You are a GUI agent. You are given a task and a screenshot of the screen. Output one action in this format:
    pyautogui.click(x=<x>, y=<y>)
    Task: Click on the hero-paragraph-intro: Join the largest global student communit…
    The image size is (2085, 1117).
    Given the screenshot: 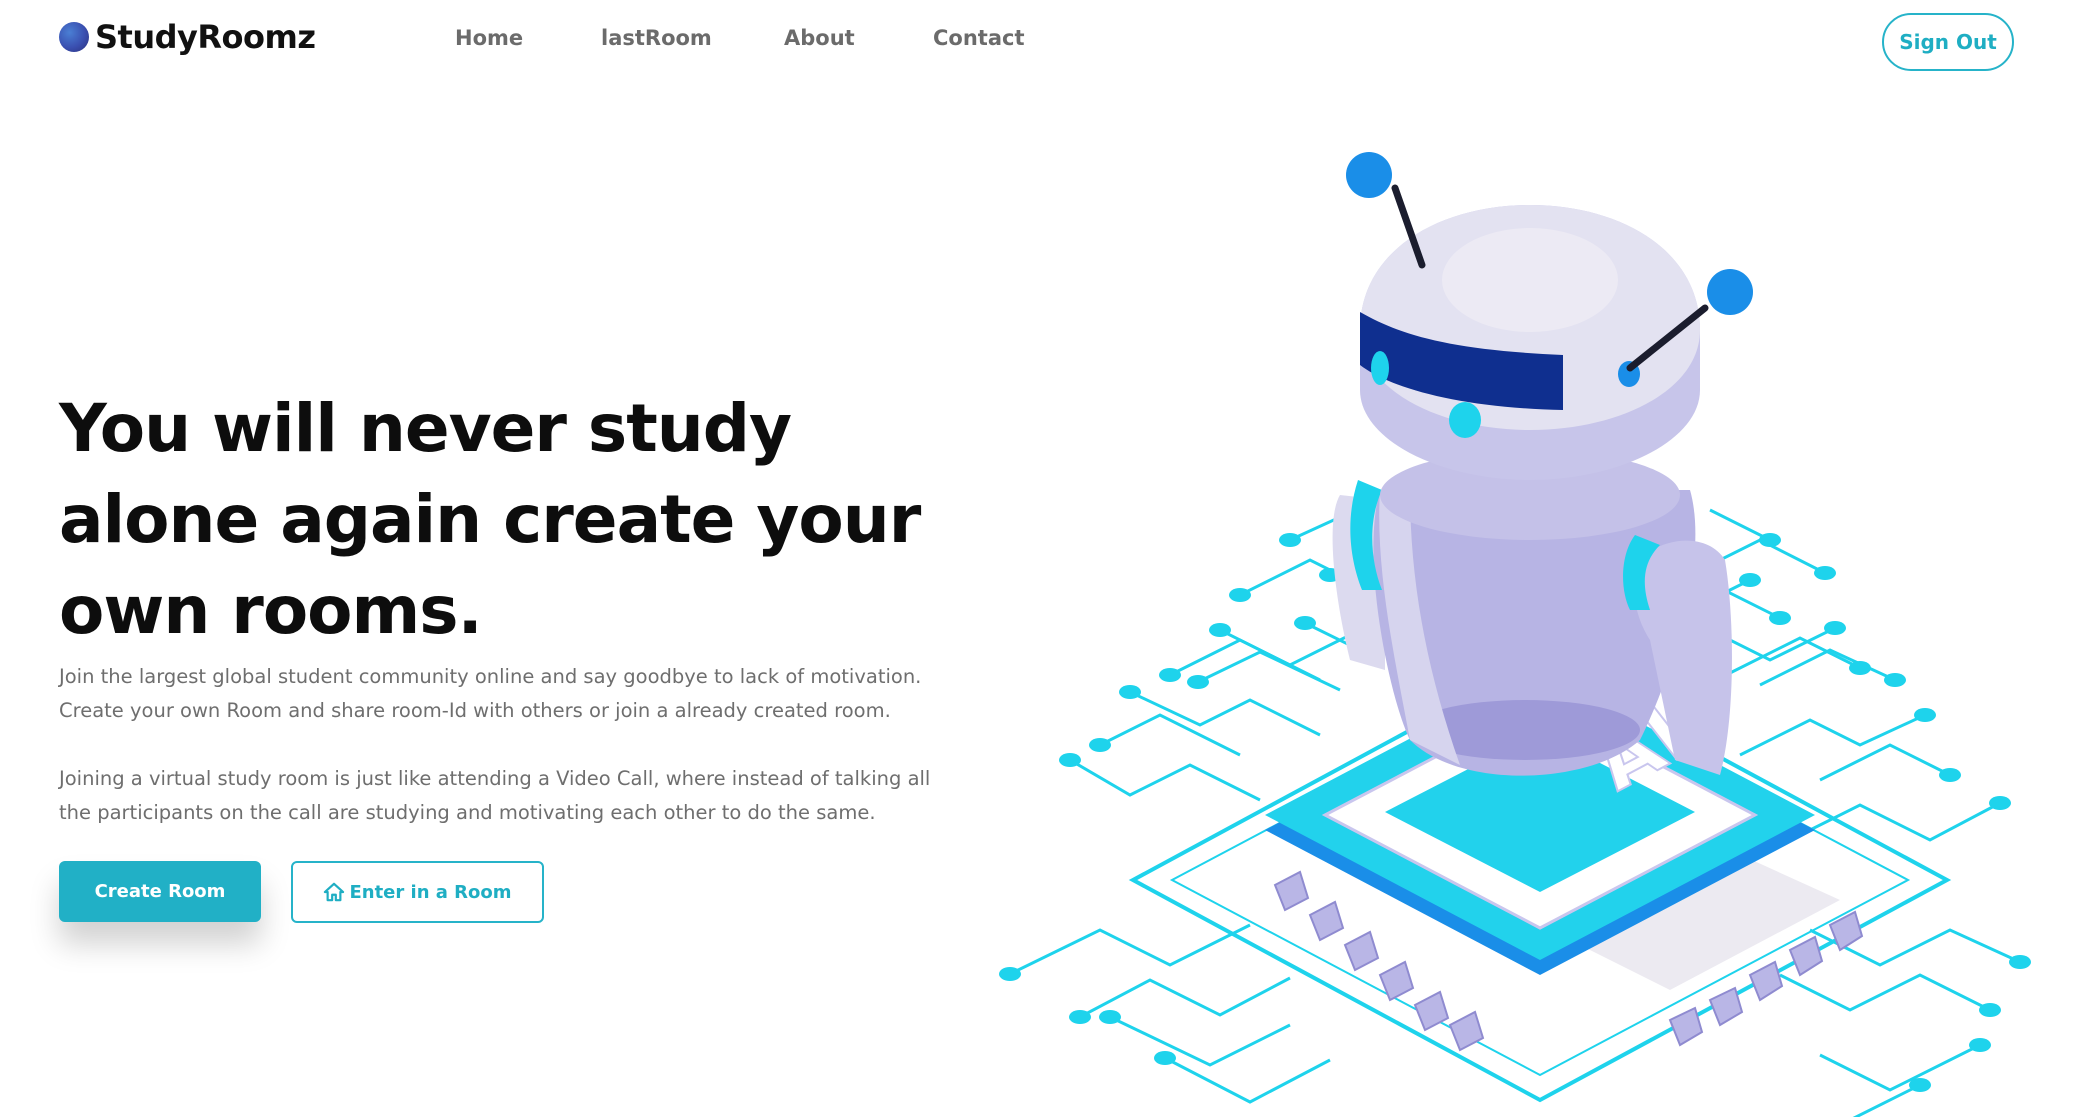 What is the action you would take?
    pyautogui.click(x=490, y=693)
    